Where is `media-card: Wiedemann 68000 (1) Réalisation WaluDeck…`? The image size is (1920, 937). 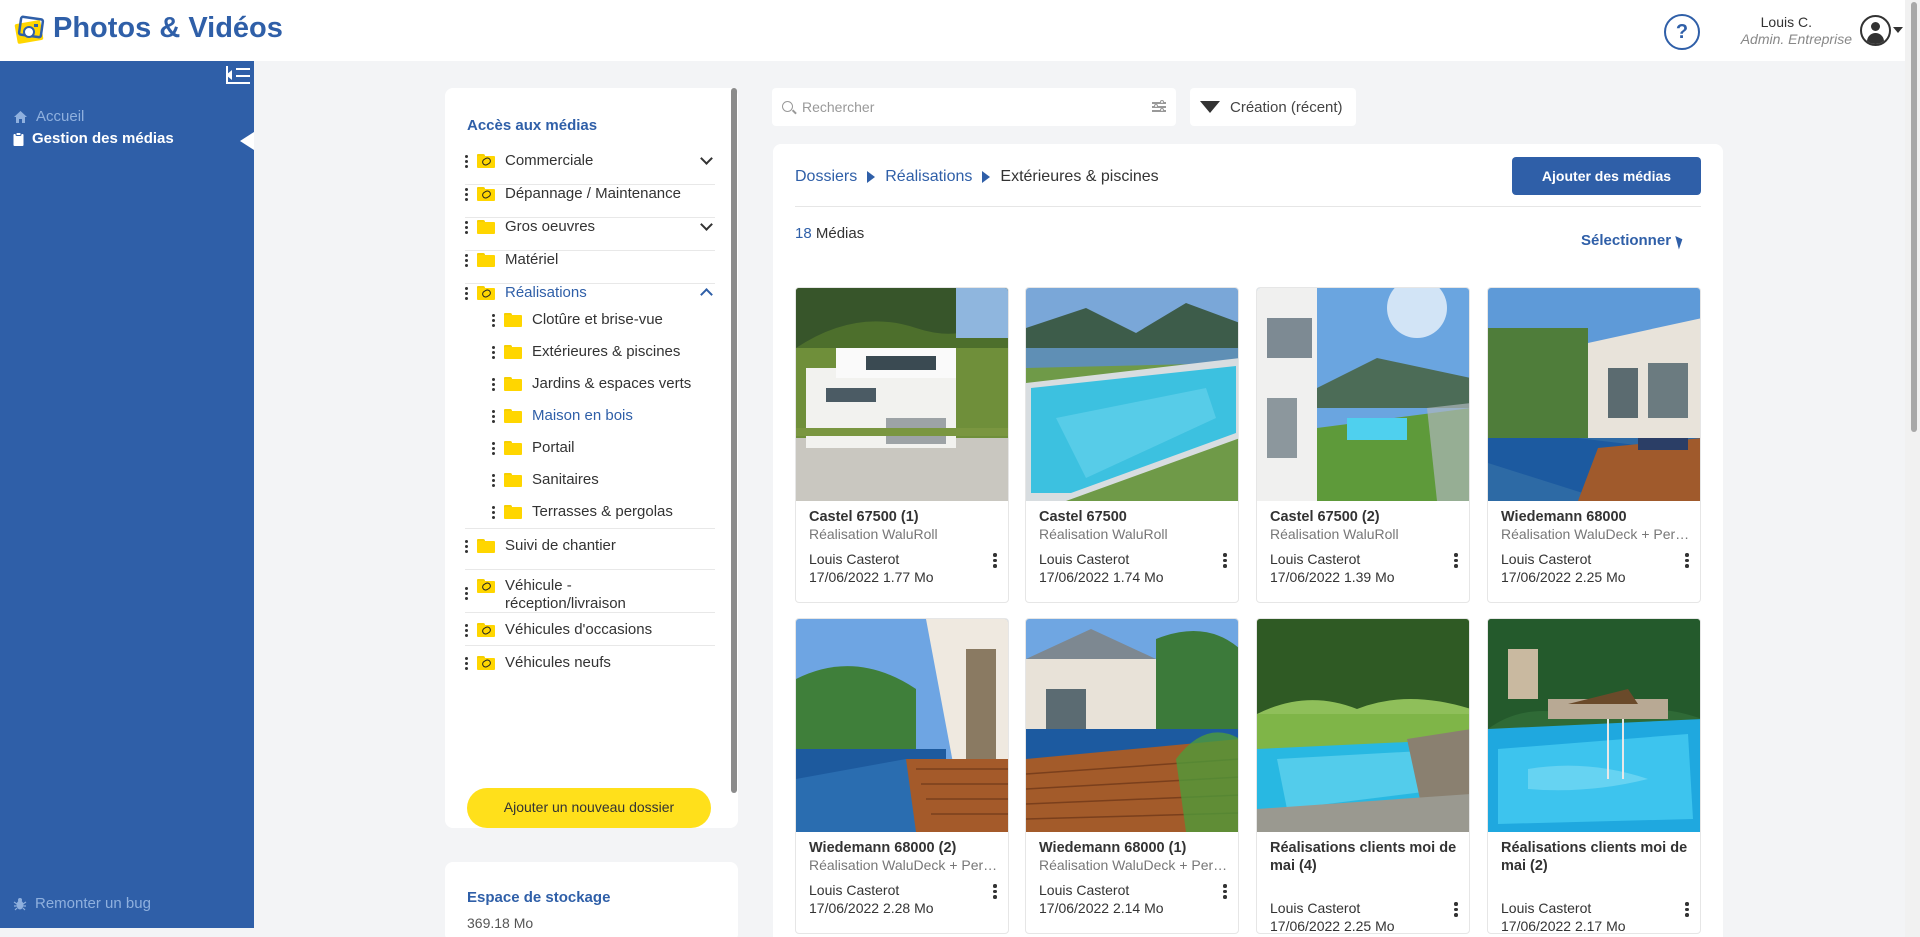
media-card: Wiedemann 68000 (1) Réalisation WaluDeck… is located at coordinates (1132, 776).